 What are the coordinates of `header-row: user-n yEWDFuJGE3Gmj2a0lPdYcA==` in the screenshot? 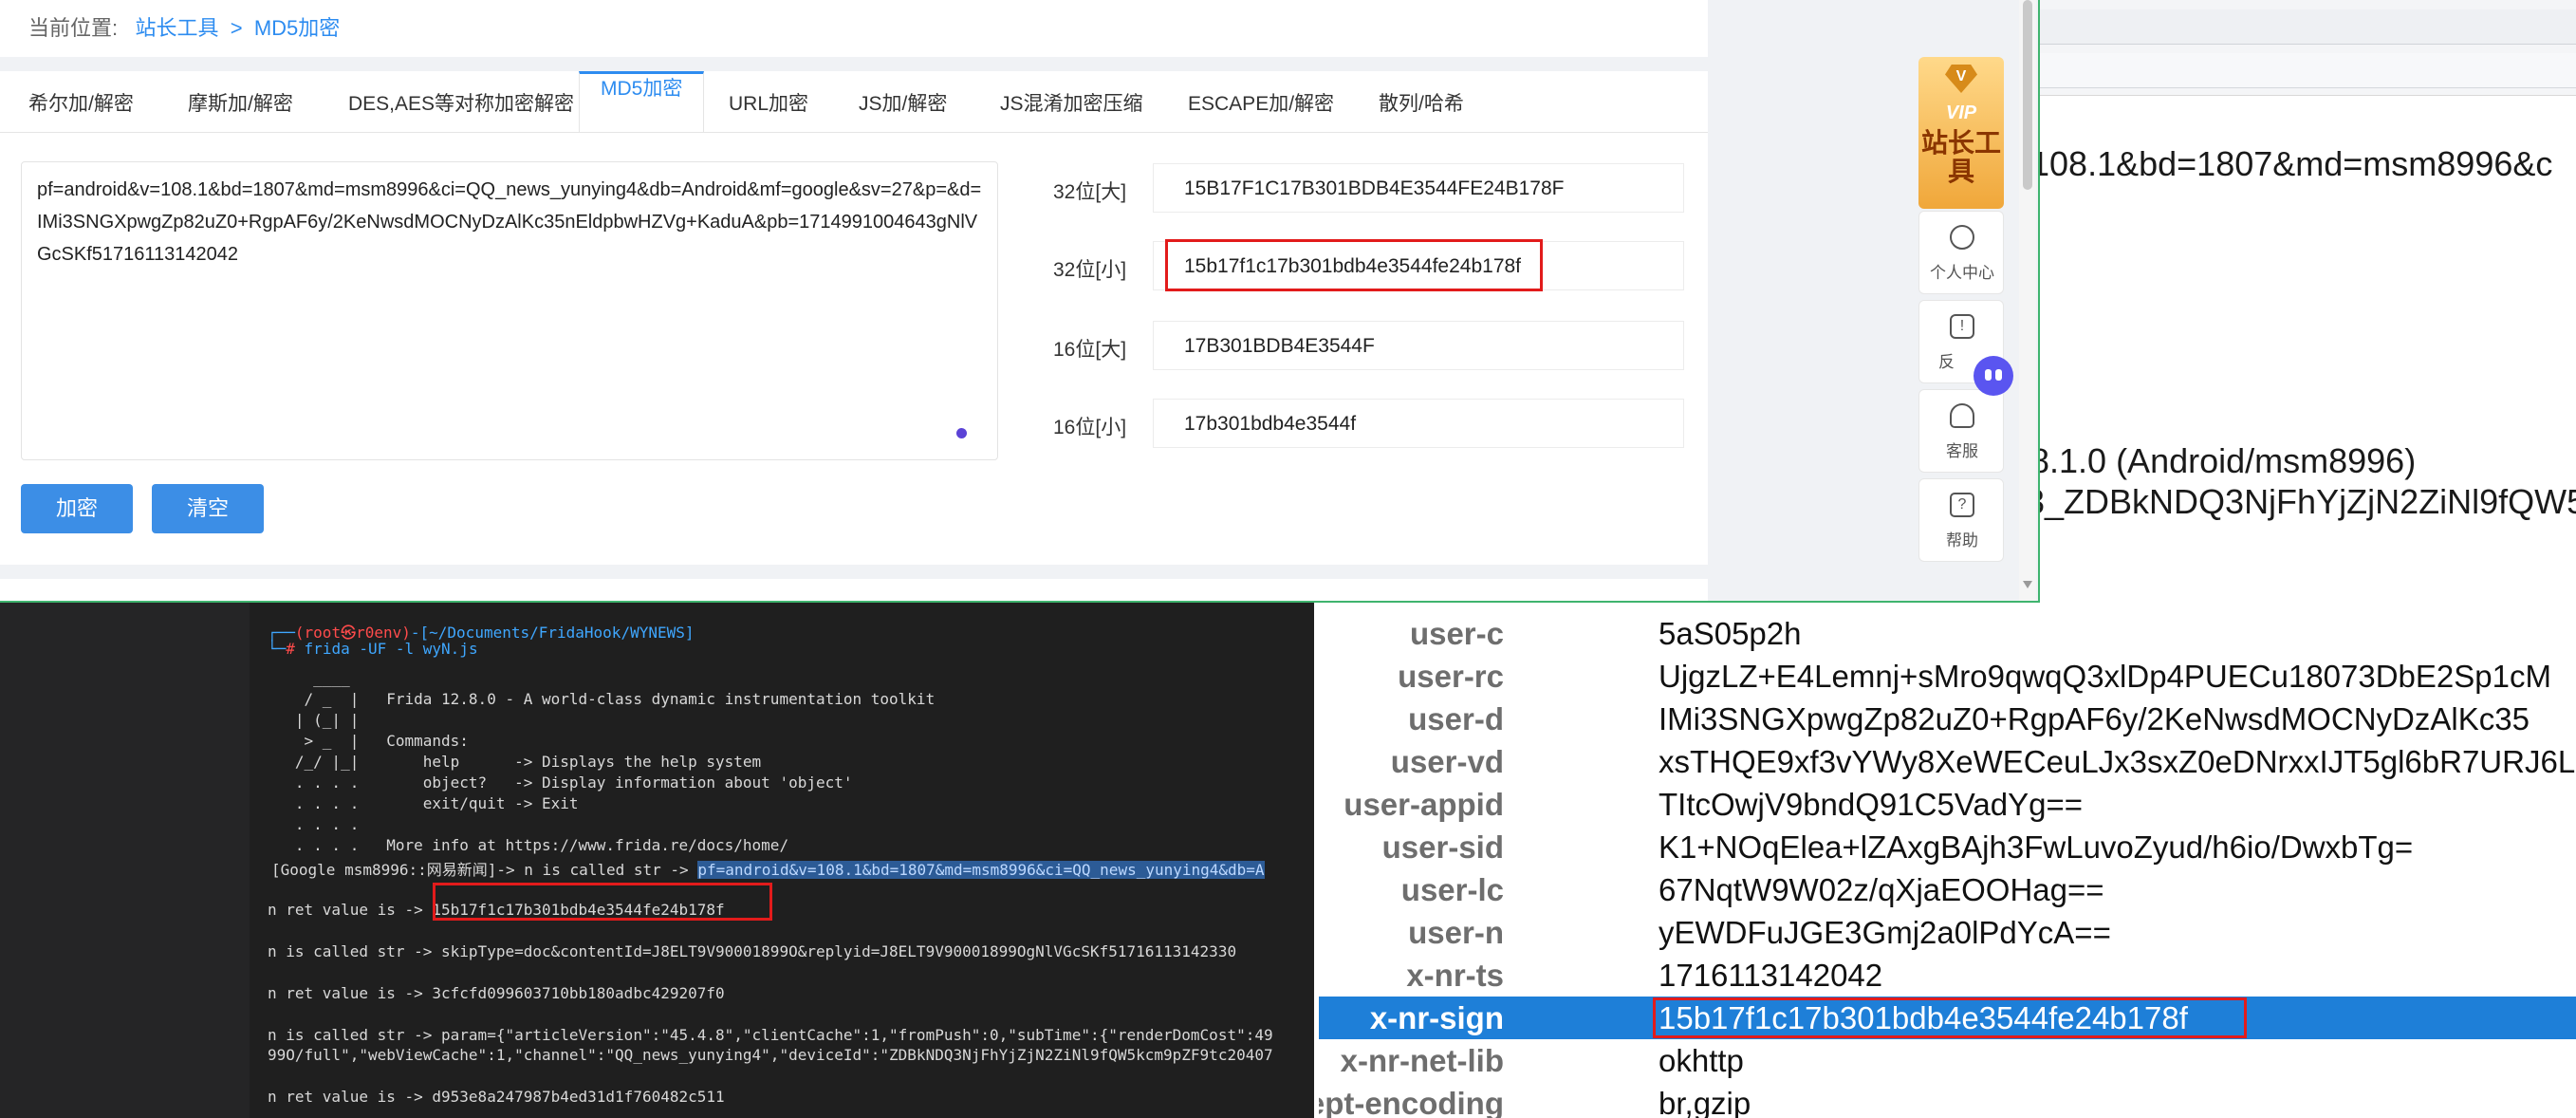 It's located at (1947, 932).